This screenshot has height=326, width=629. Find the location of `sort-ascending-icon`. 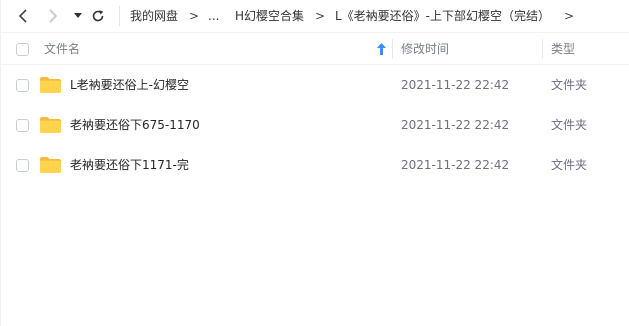

sort-ascending-icon is located at coordinates (381, 50).